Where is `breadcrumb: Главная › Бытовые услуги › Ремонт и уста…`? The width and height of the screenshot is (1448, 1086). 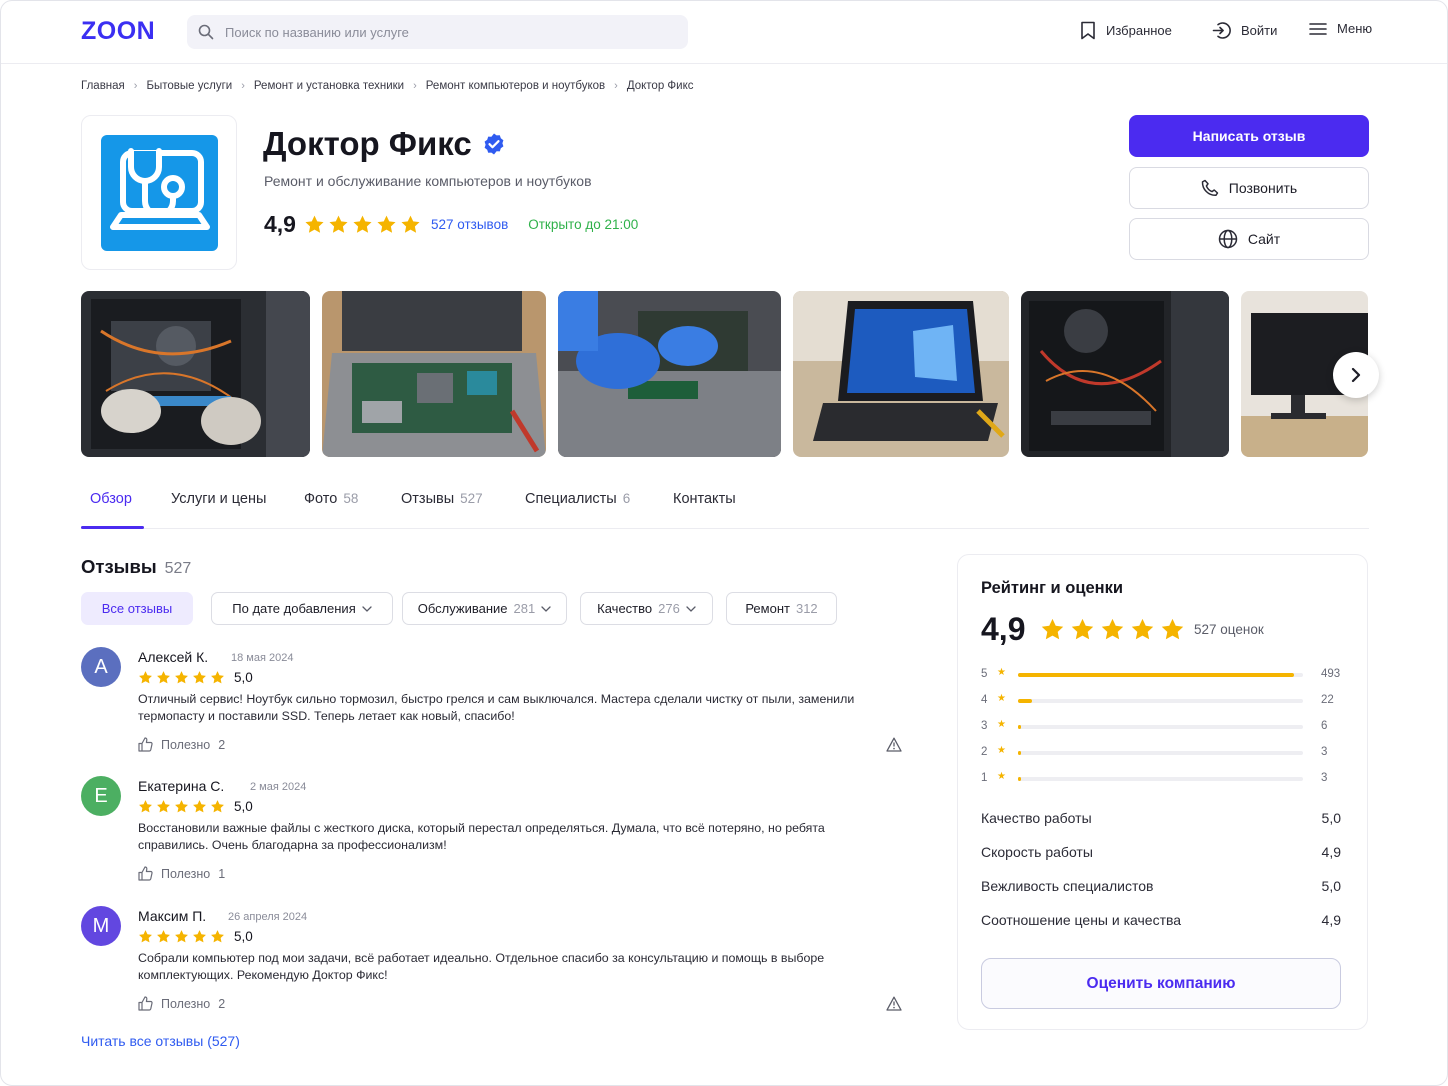
breadcrumb: Главная › Бытовые услуги › Ремонт и уста… is located at coordinates (387, 86).